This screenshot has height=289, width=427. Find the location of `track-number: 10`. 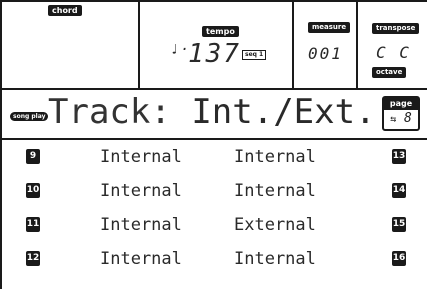

track-number: 10 is located at coordinates (33, 190).